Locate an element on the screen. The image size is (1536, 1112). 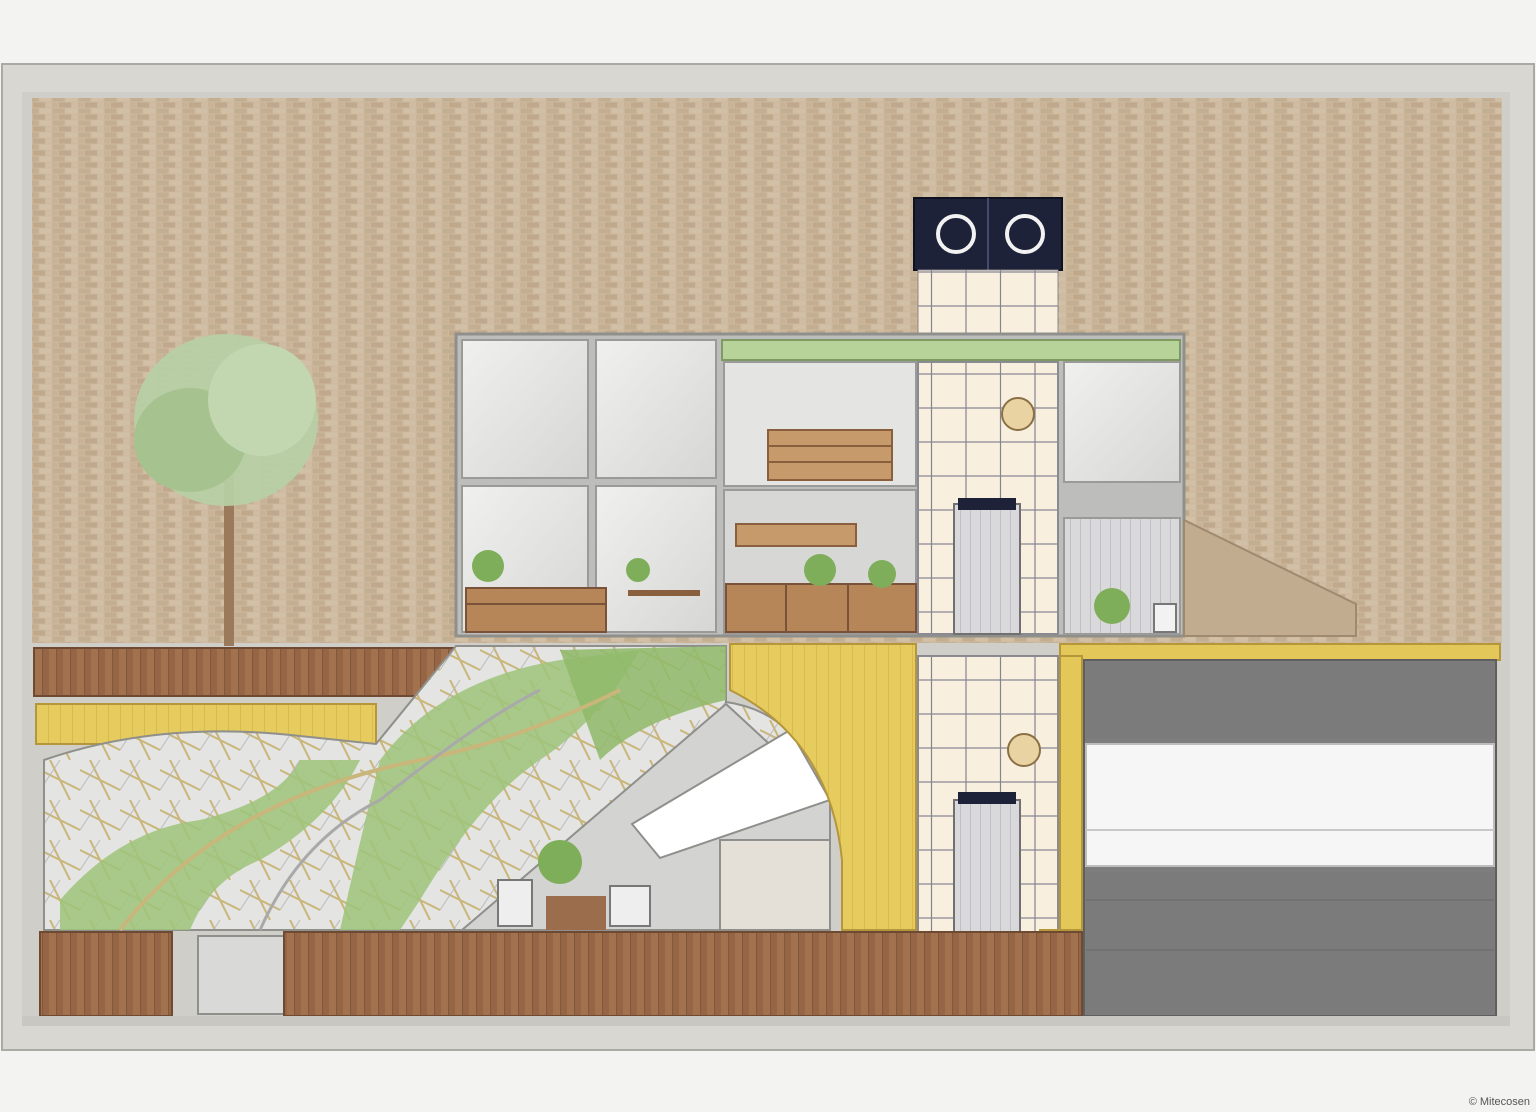
garage-door is located at coordinates (1290, 838).